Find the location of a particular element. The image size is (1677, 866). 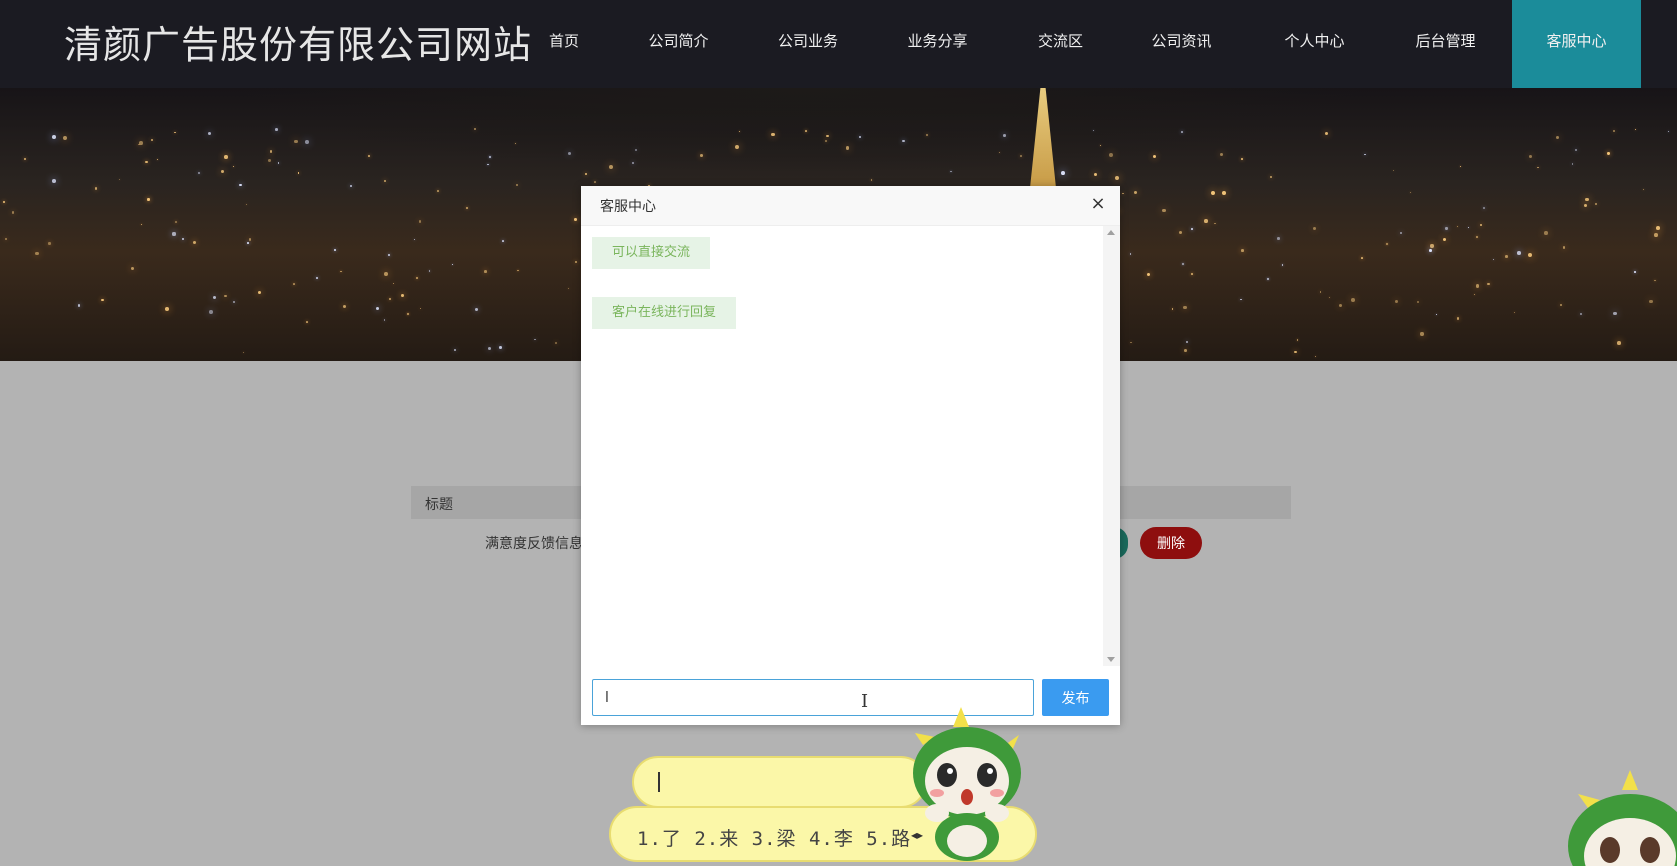

scroll-down-arrow-icon is located at coordinates (1111, 659).